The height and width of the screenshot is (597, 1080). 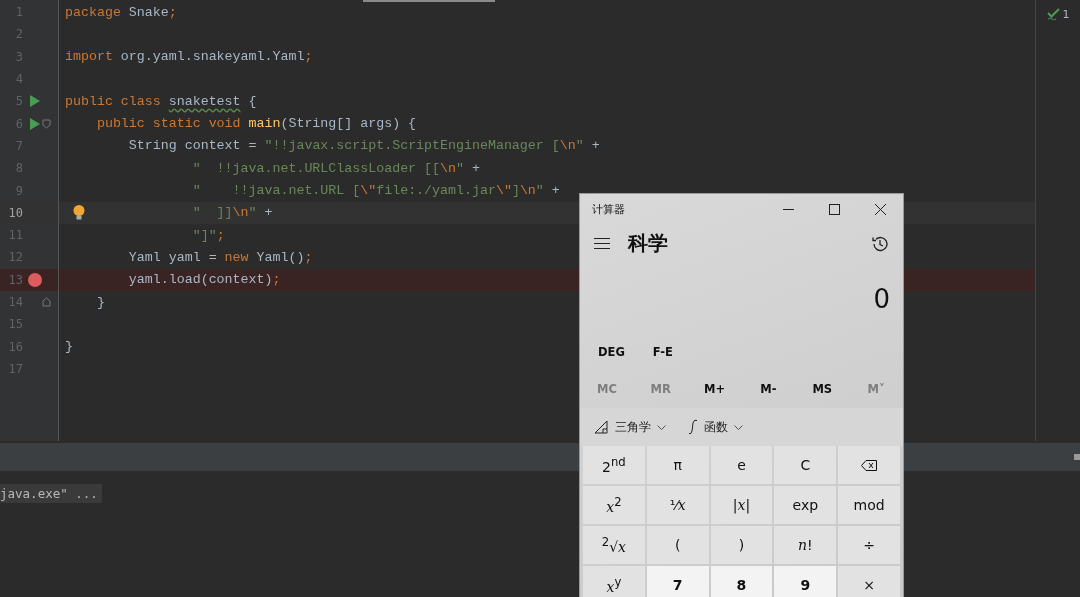 I want to click on calculator-key: 9, so click(x=805, y=581).